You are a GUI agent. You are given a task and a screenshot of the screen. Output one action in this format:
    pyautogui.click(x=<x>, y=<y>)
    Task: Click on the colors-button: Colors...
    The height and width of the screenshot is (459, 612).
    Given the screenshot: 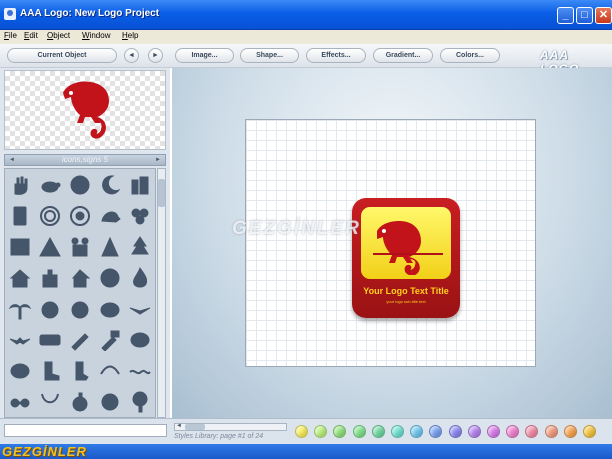 What is the action you would take?
    pyautogui.click(x=470, y=55)
    